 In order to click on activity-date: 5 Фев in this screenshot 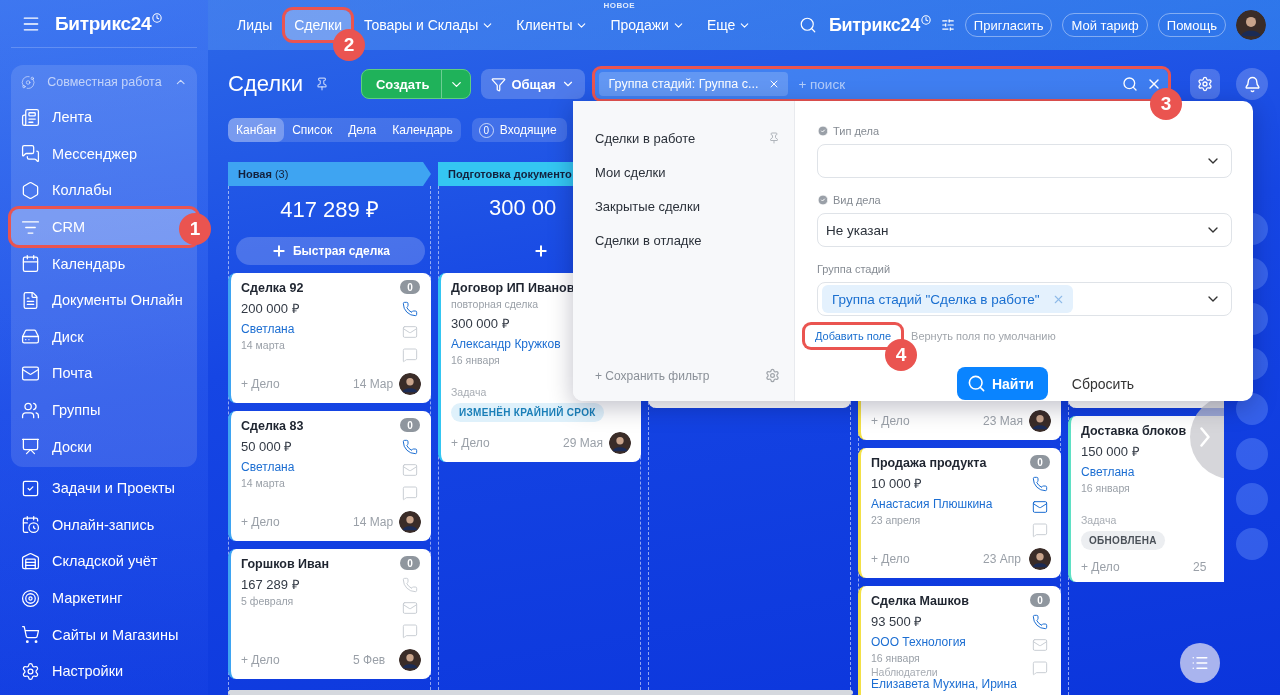, I will do `click(370, 660)`.